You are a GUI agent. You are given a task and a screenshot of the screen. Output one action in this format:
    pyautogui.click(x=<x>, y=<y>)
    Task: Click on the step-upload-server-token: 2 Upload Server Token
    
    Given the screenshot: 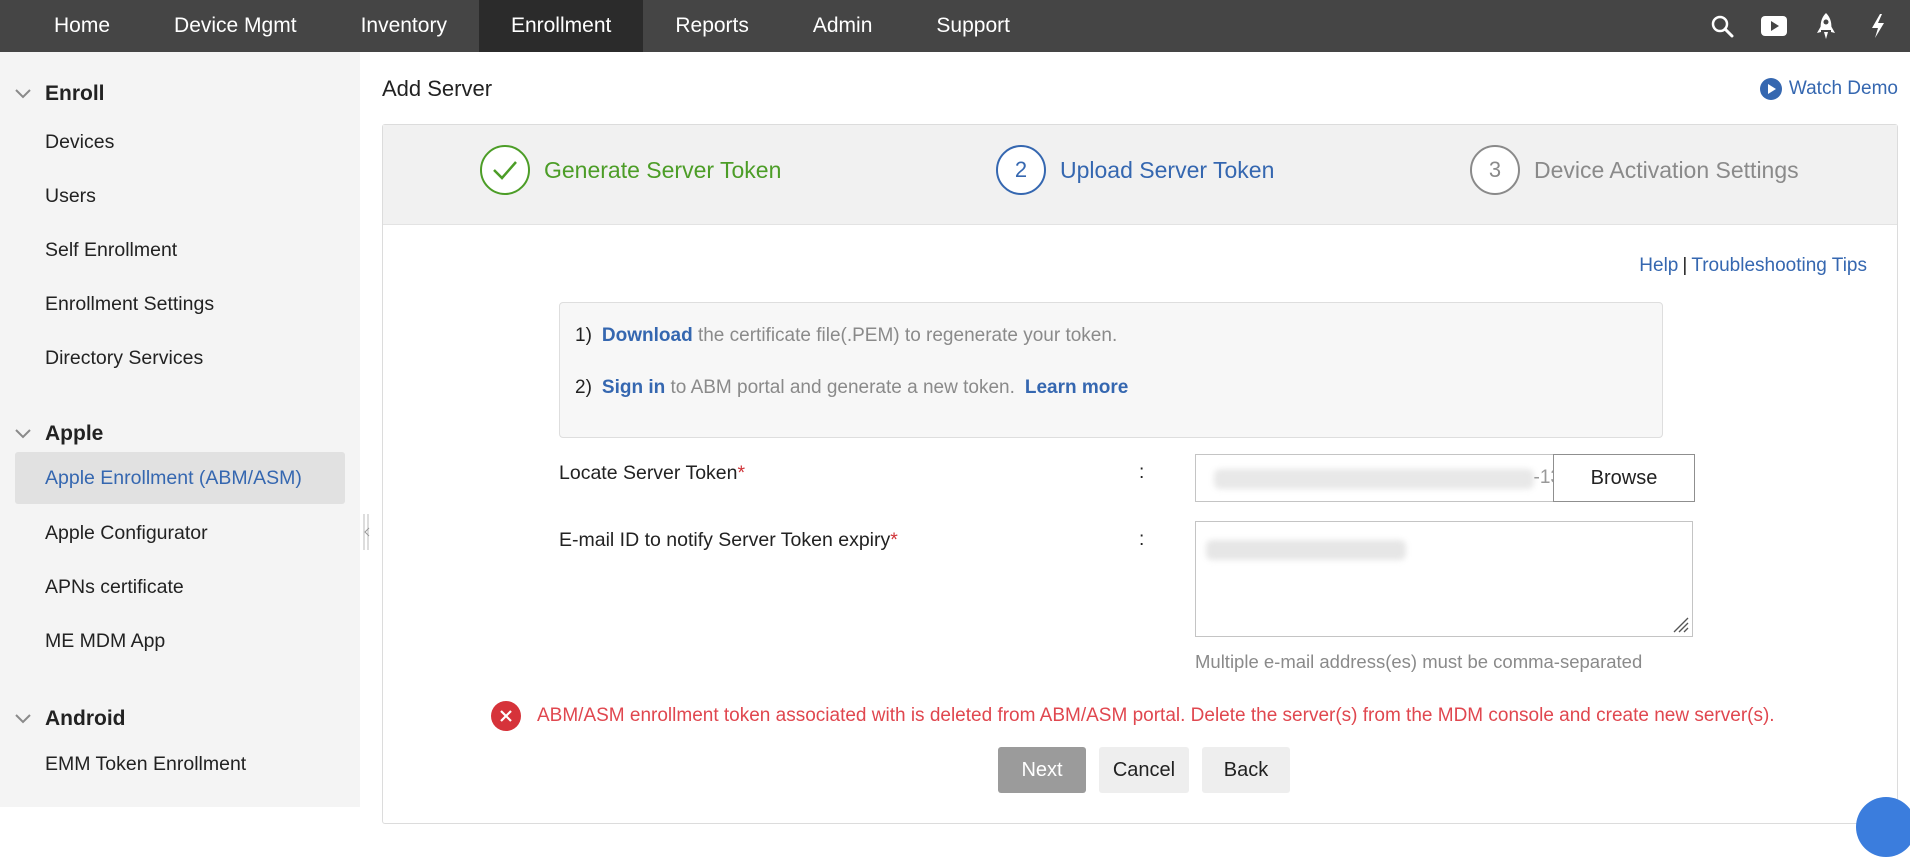 What is the action you would take?
    pyautogui.click(x=1135, y=170)
    